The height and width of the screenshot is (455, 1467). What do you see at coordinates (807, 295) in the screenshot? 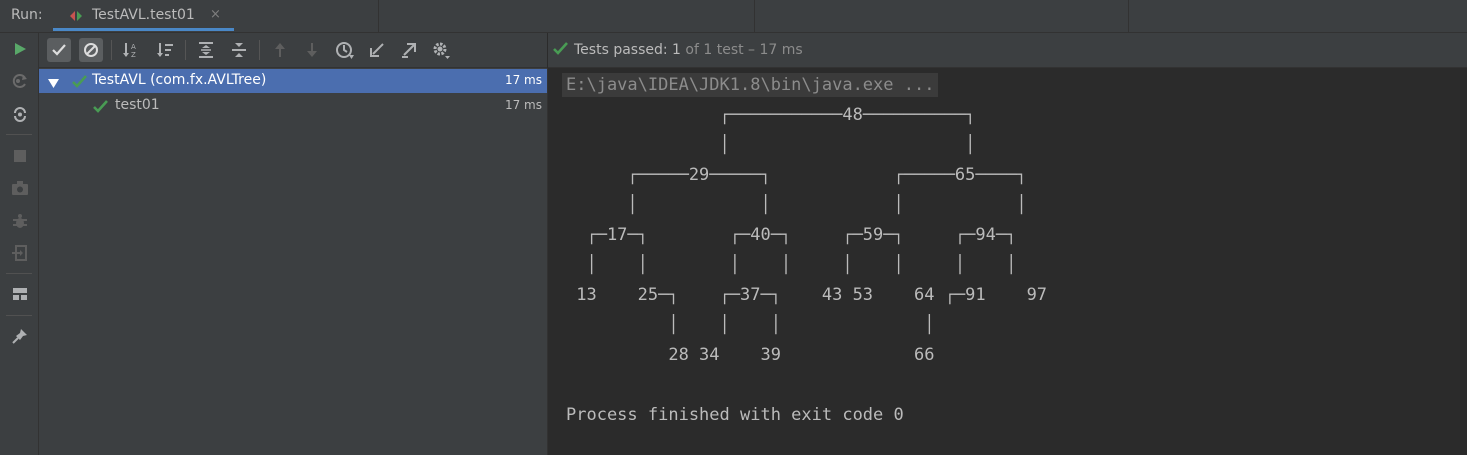
I see `console-tree-line: 13 25─┐ ┌─37─┐ 43 53 64 ┌─91 97` at bounding box center [807, 295].